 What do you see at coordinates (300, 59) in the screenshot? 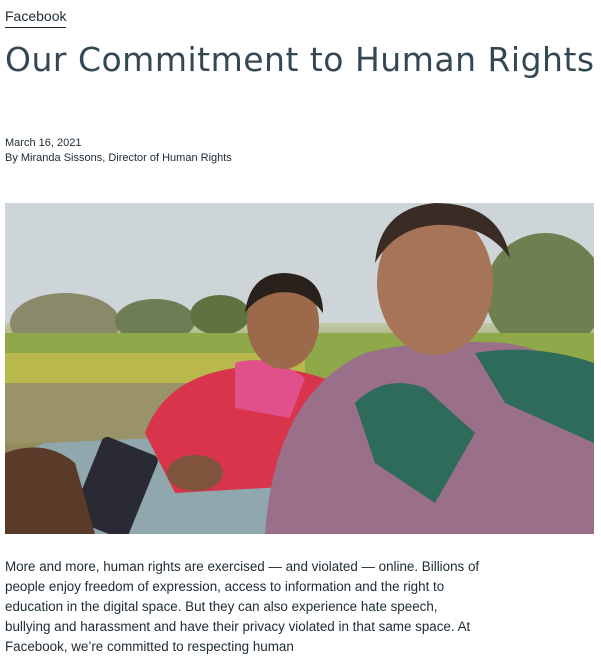
I see `page-title: Our Commitment to Human Rights` at bounding box center [300, 59].